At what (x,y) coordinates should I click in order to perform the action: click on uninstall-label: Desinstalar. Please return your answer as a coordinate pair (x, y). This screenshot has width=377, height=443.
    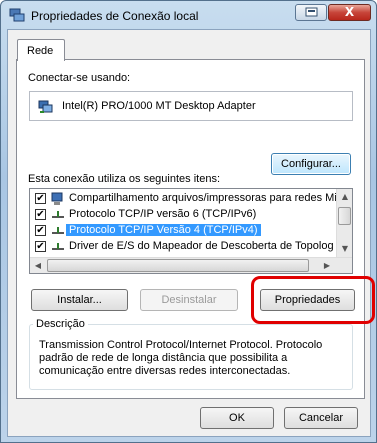
    Looking at the image, I should click on (189, 300).